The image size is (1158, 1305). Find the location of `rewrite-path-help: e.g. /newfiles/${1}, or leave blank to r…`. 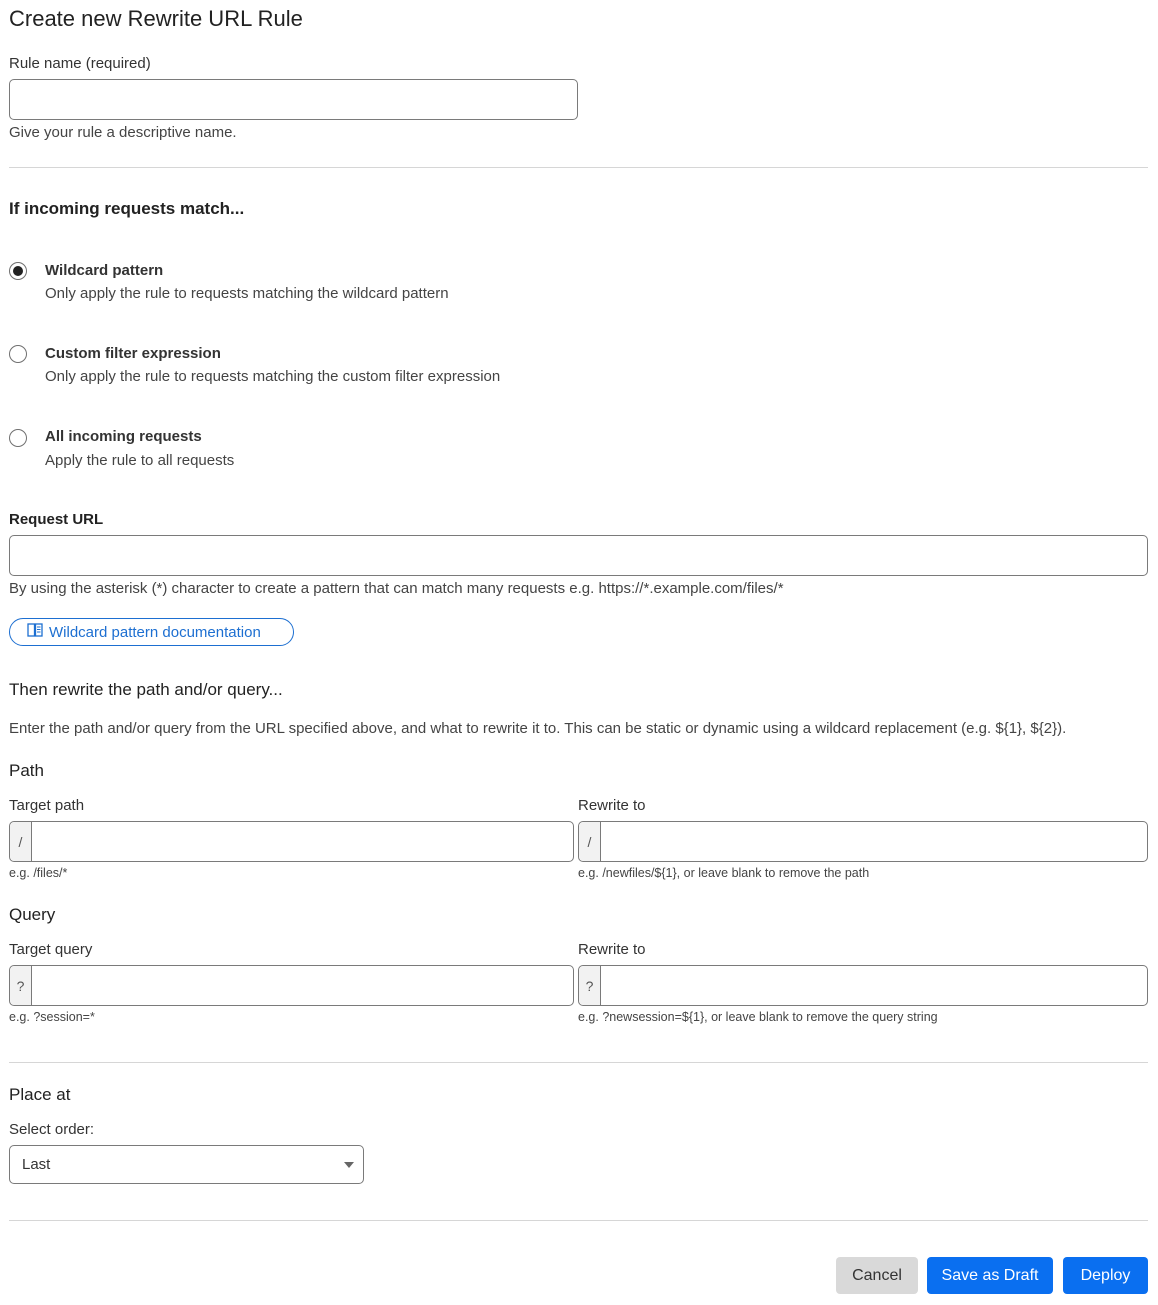

rewrite-path-help: e.g. /newfiles/${1}, or leave blank to r… is located at coordinates (724, 873).